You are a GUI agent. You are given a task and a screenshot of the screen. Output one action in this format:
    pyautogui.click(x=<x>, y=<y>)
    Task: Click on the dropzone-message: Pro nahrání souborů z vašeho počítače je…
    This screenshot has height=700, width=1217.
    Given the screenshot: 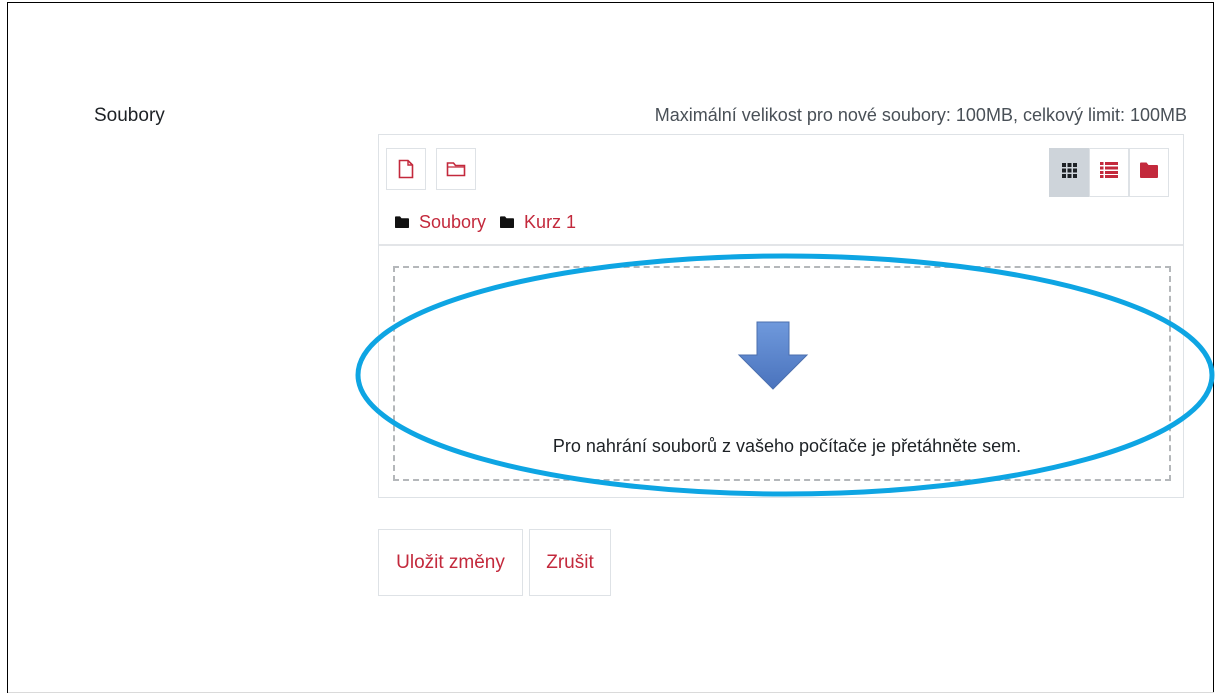 What is the action you would take?
    pyautogui.click(x=787, y=446)
    